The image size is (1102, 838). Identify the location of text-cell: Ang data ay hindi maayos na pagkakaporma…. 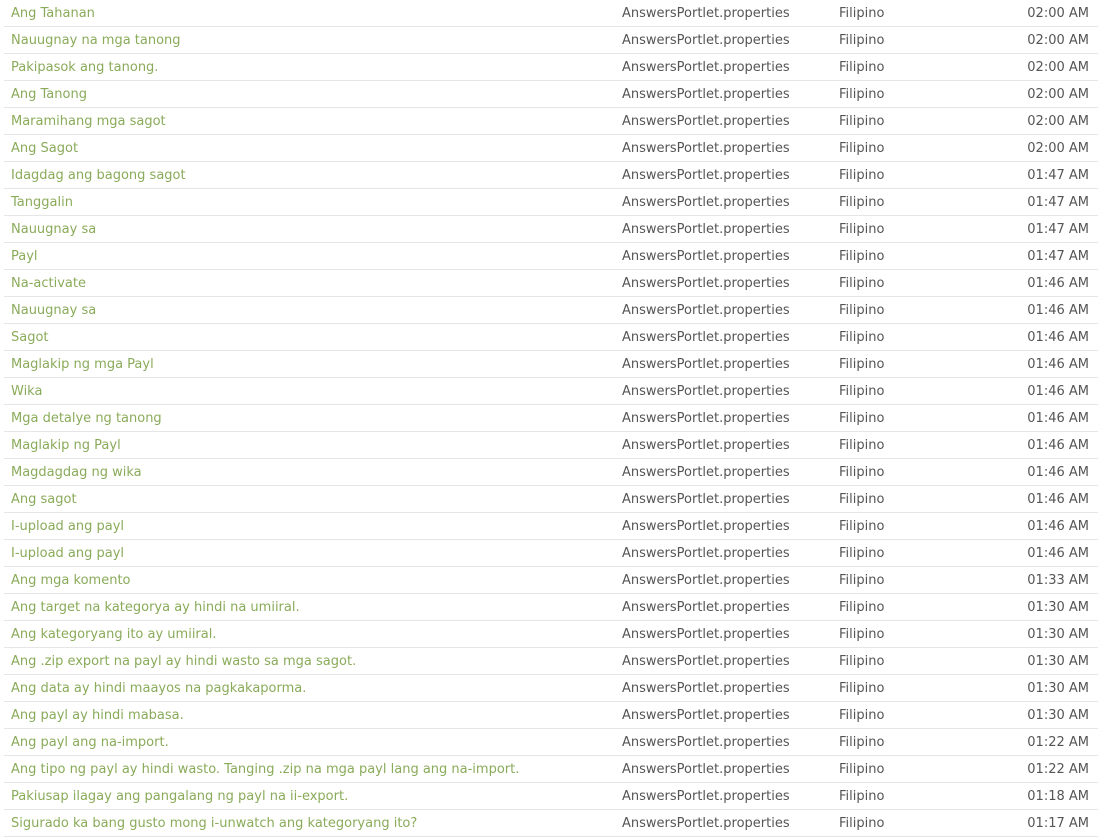
(313, 688).